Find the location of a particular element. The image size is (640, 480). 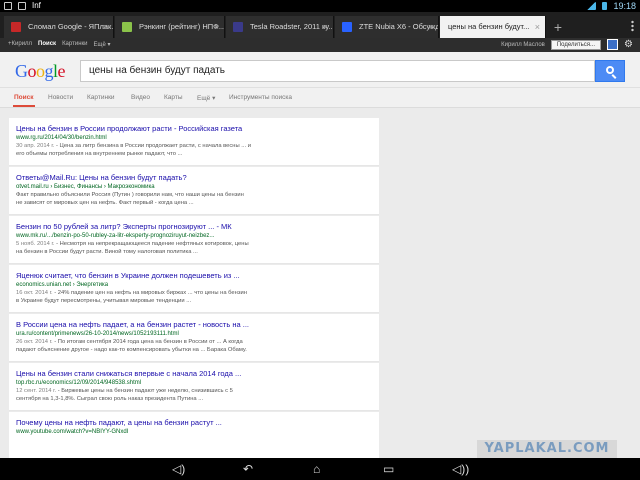

screenshot-icon is located at coordinates (8, 5).